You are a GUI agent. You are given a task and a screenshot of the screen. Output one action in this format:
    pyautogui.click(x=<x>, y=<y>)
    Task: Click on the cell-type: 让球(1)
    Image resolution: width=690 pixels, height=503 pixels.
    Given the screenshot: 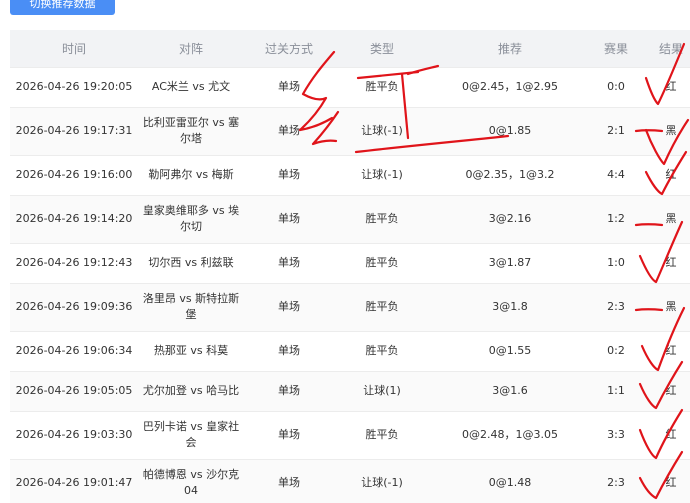 What is the action you would take?
    pyautogui.click(x=382, y=390)
    